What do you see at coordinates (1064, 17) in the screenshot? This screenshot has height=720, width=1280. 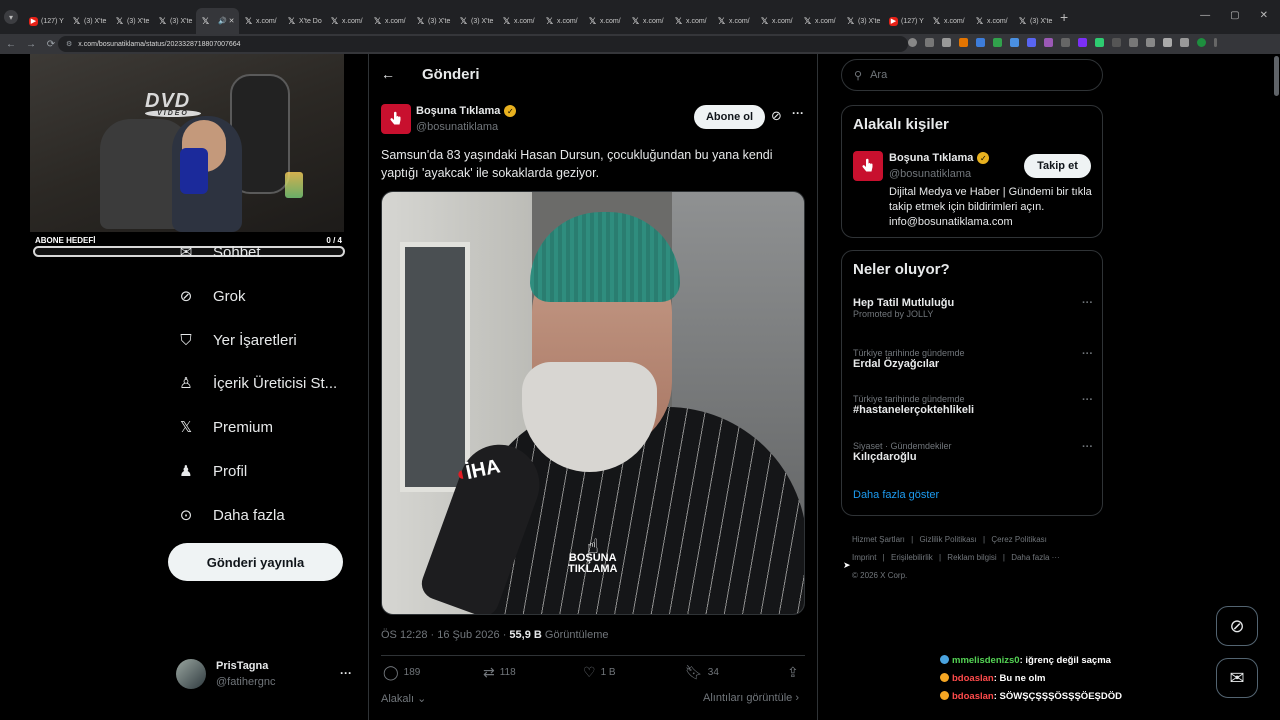 I see `new-tab-icon: +` at bounding box center [1064, 17].